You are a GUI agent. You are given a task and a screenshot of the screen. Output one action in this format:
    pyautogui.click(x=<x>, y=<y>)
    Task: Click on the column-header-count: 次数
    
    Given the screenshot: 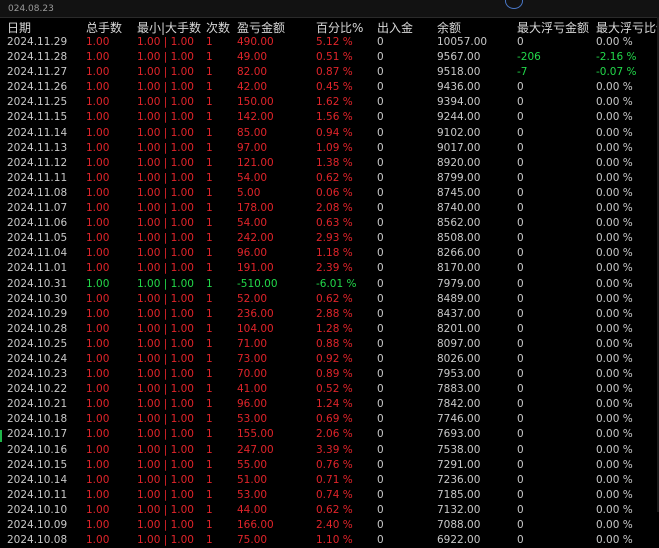 What is the action you would take?
    pyautogui.click(x=218, y=27)
    